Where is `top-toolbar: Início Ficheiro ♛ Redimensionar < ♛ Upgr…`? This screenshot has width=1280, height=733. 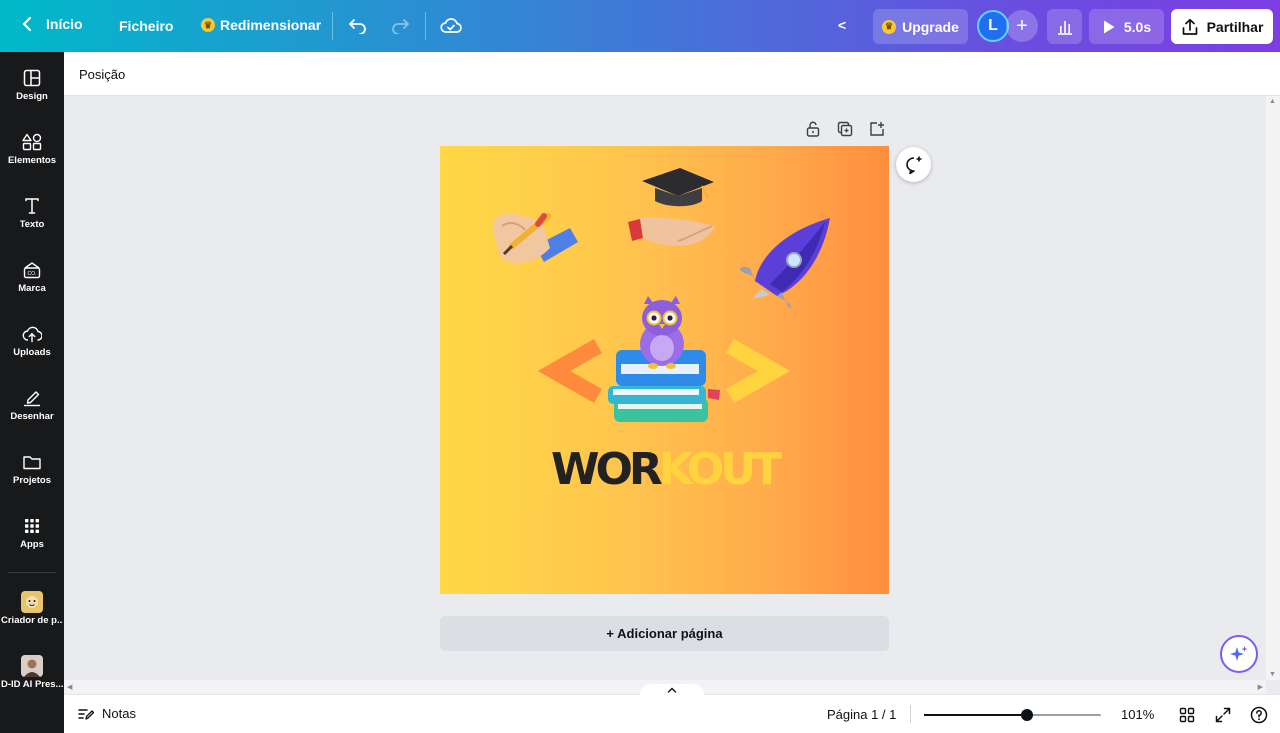
top-toolbar: Início Ficheiro ♛ Redimensionar < ♛ Upgr… is located at coordinates (640, 26).